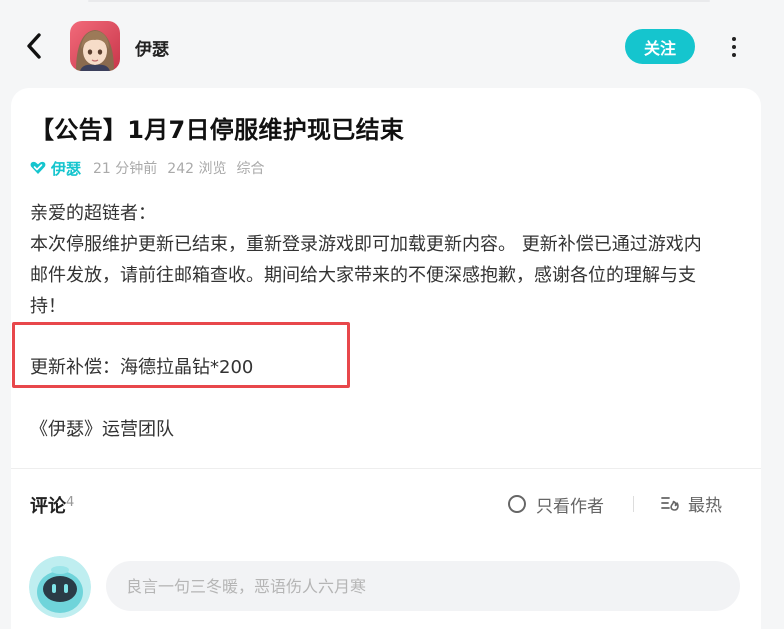 The height and width of the screenshot is (629, 784). I want to click on only-author-label: 只看作者, so click(570, 506).